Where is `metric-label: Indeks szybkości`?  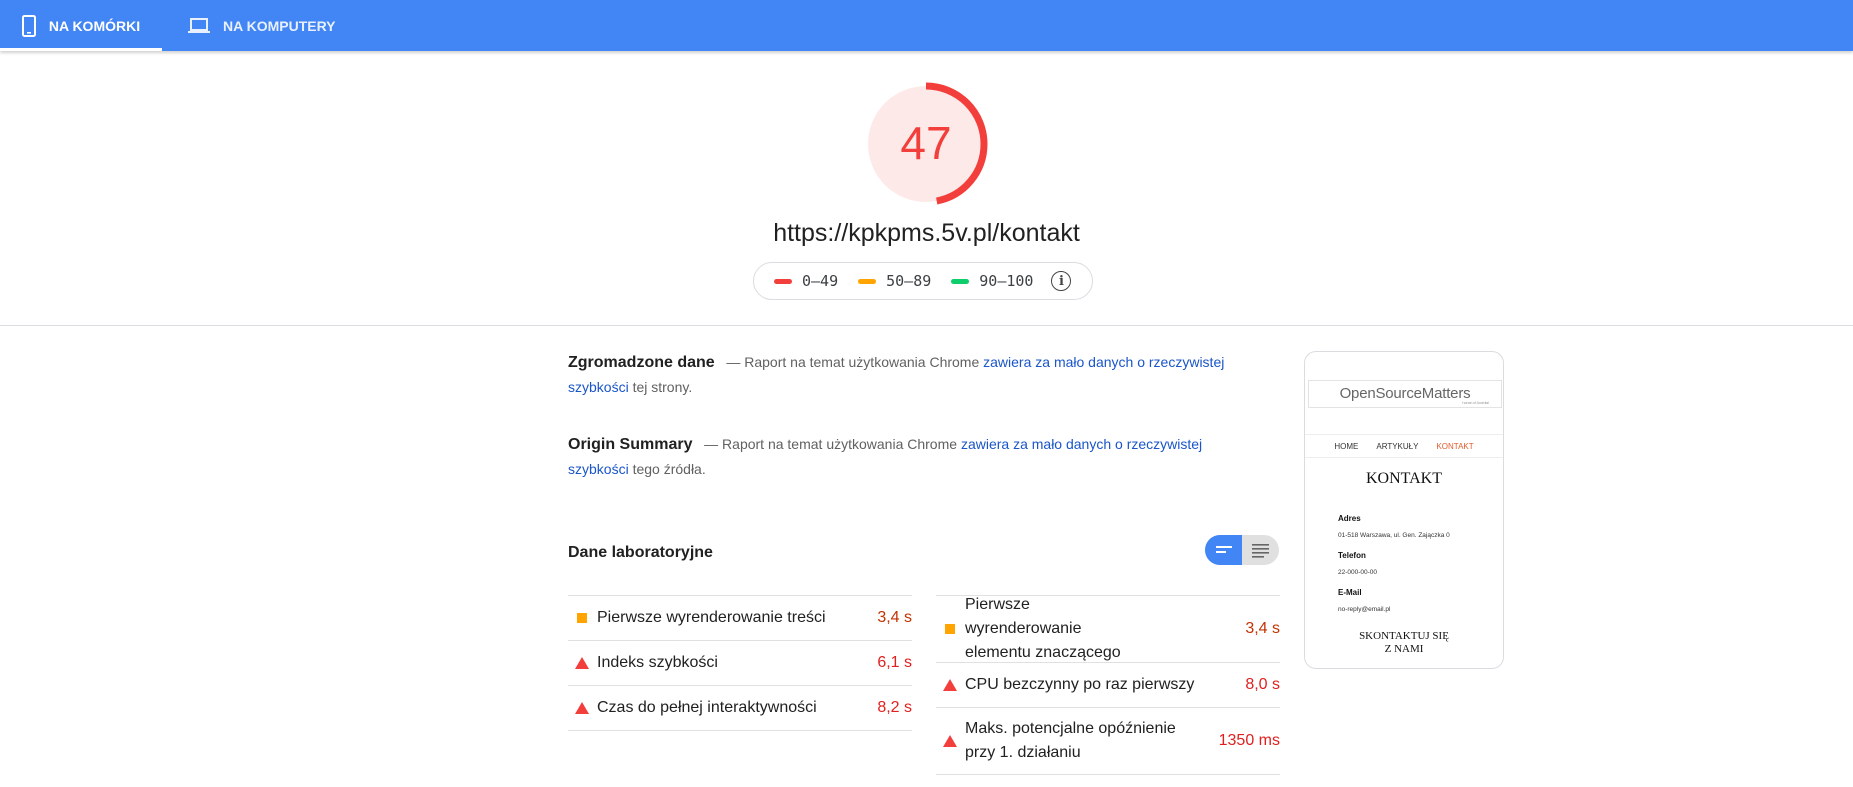 metric-label: Indeks szybkości is located at coordinates (657, 662).